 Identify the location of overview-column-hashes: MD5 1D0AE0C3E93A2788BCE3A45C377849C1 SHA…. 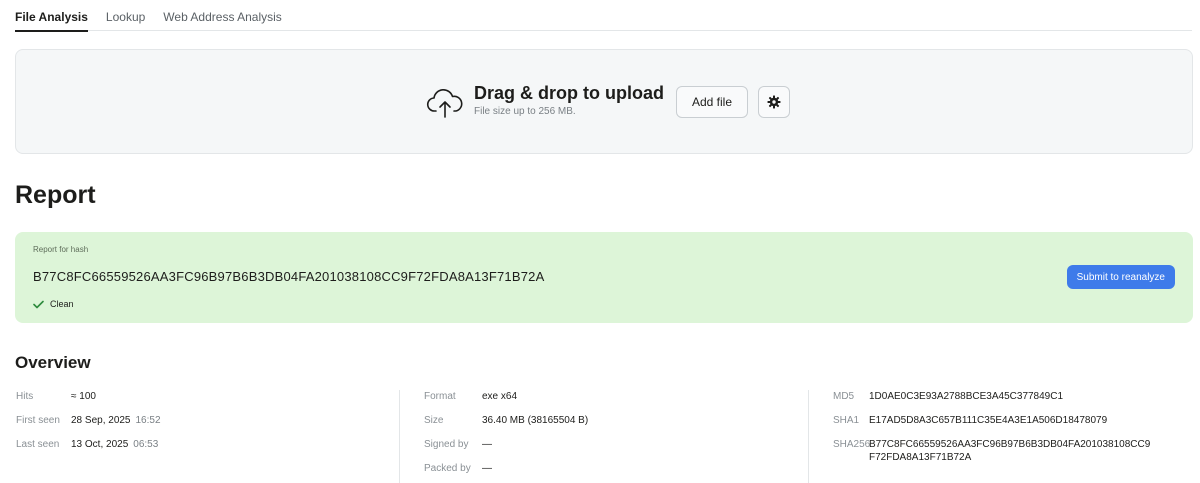
(991, 431).